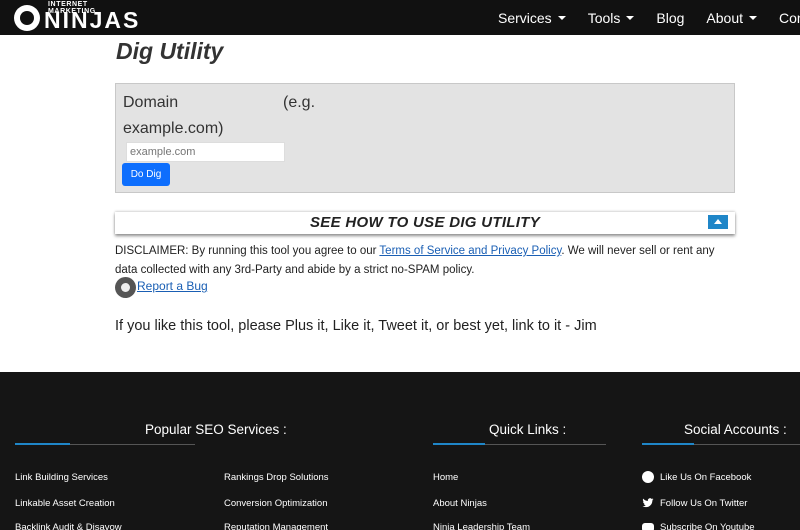  What do you see at coordinates (151, 102) in the screenshot?
I see `domain-label: Domain` at bounding box center [151, 102].